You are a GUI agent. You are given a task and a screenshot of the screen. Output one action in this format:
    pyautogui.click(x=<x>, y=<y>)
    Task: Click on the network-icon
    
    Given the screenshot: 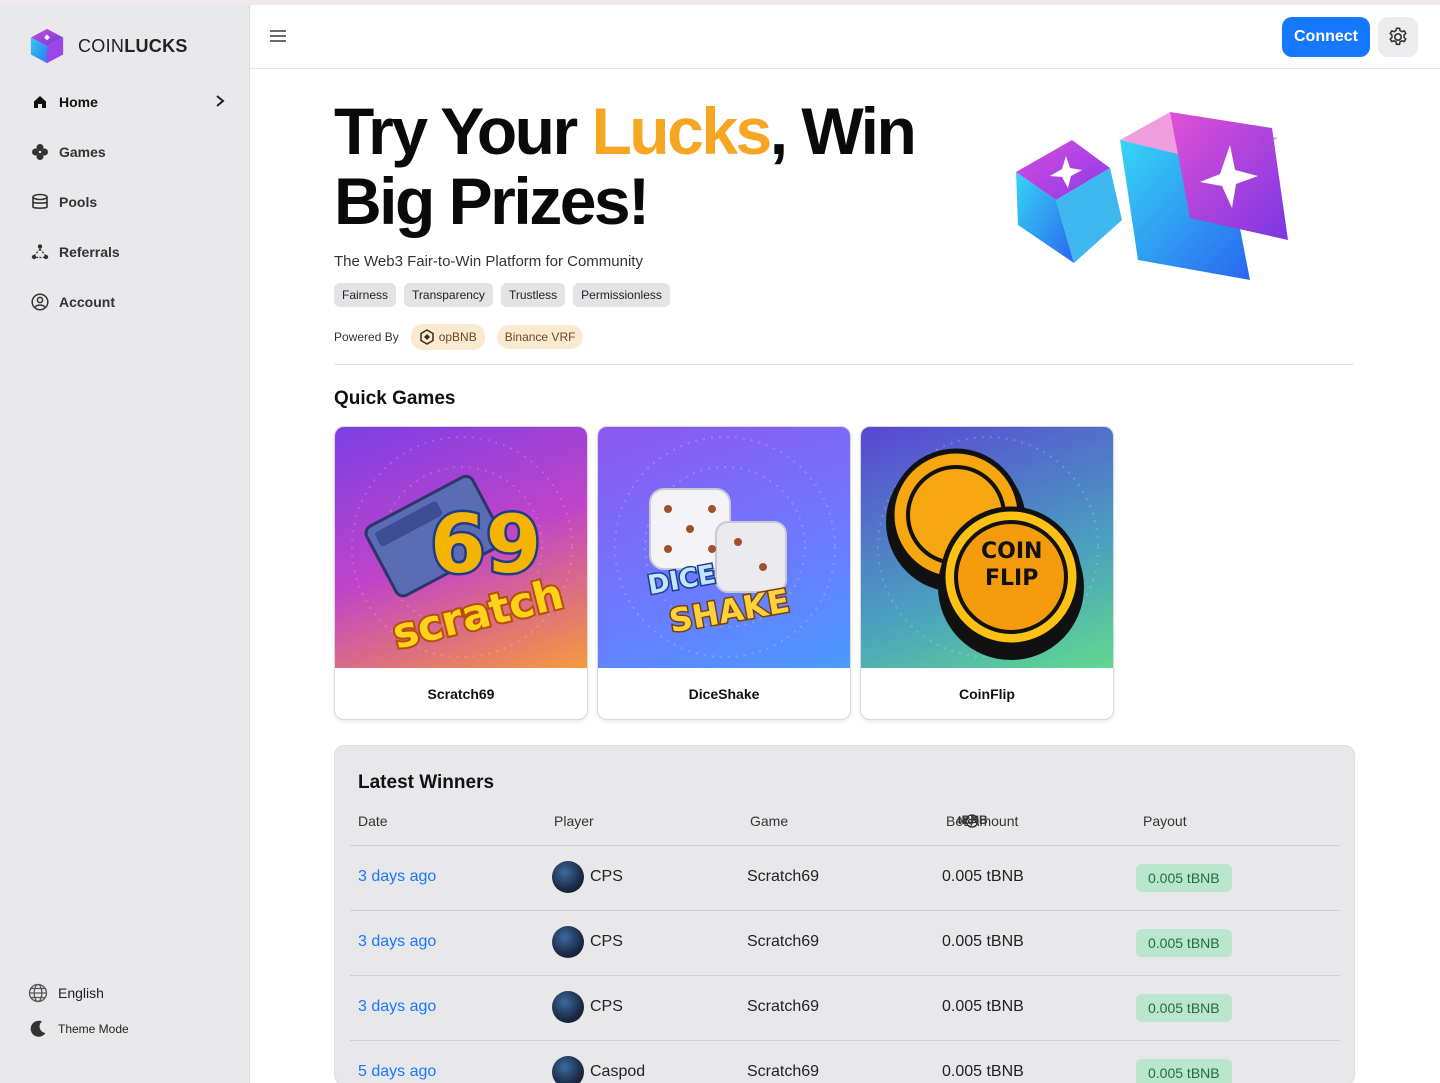 What is the action you would take?
    pyautogui.click(x=40, y=252)
    